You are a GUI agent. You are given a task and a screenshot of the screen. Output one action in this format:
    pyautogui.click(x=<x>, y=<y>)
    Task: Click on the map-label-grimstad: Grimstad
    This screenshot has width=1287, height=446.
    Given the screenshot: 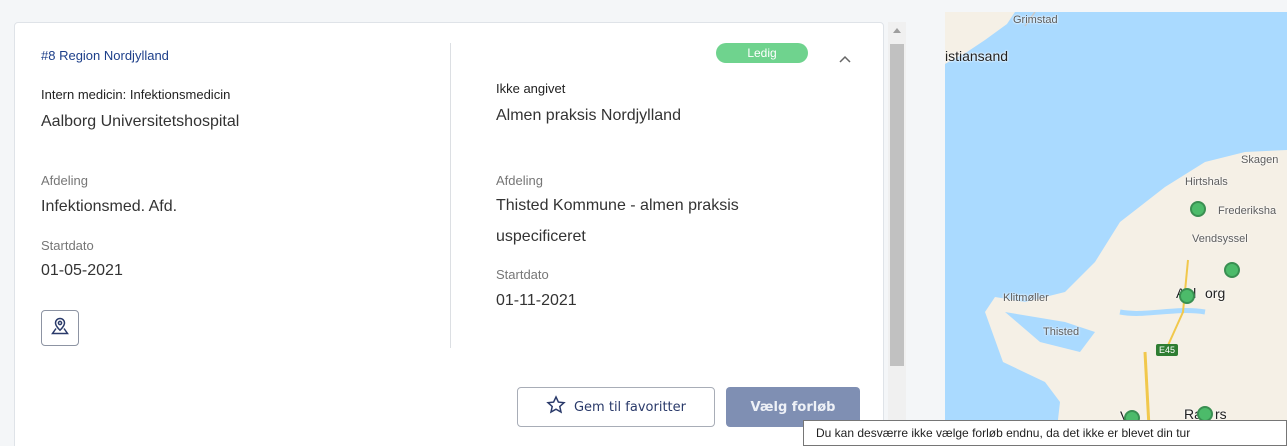 What is the action you would take?
    pyautogui.click(x=1035, y=20)
    